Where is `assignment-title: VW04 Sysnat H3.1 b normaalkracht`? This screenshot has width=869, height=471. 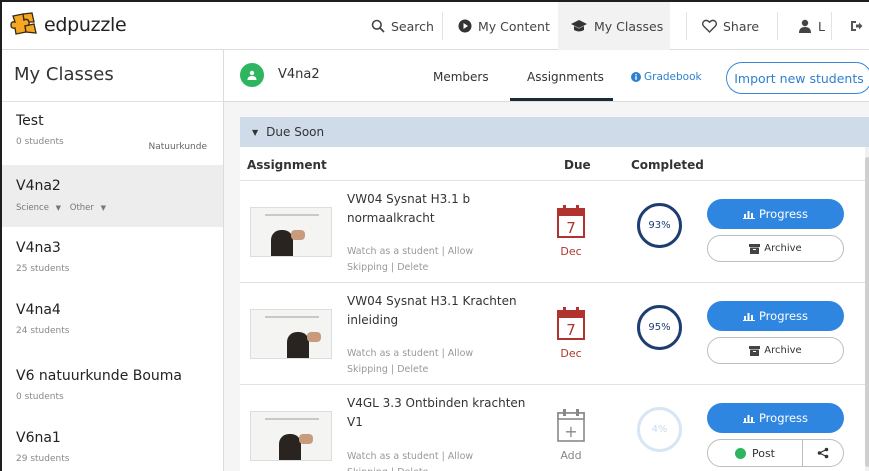
assignment-title: VW04 Sysnat H3.1 b normaalkracht is located at coordinates (437, 209).